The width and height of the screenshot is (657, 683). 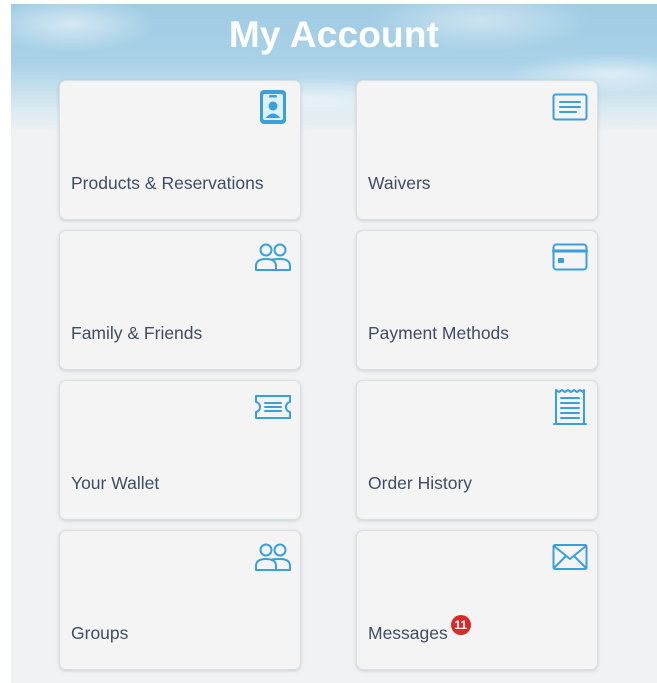 What do you see at coordinates (399, 183) in the screenshot?
I see `waivers-label: Waivers` at bounding box center [399, 183].